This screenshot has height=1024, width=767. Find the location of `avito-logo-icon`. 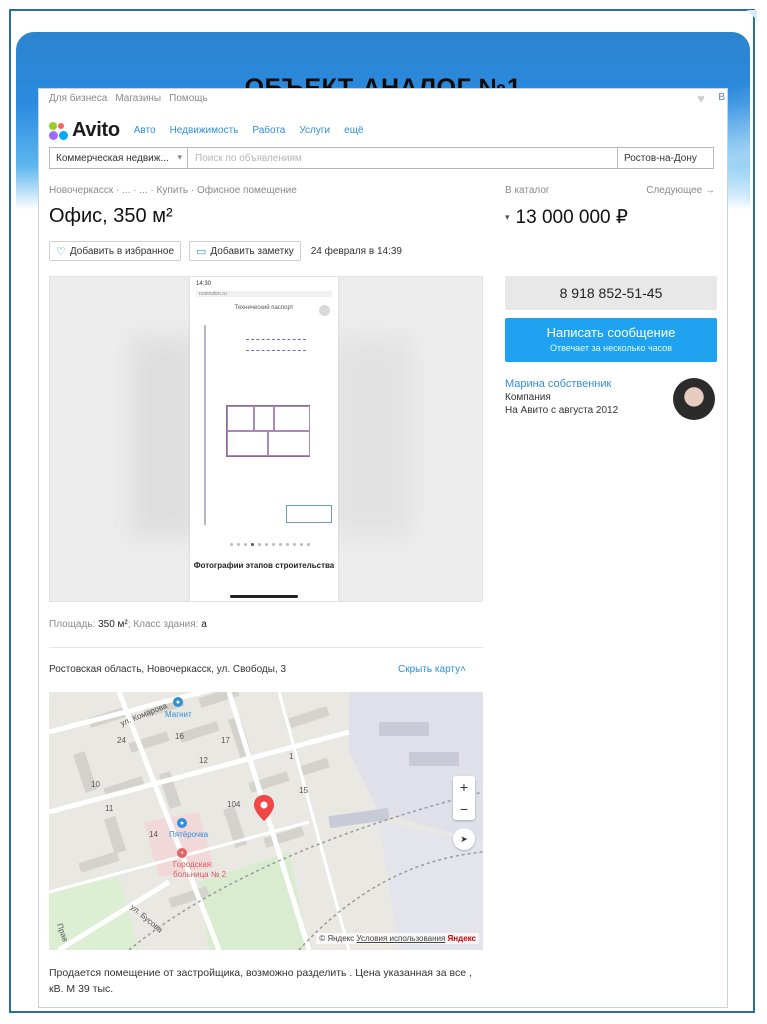

avito-logo-icon is located at coordinates (59, 130).